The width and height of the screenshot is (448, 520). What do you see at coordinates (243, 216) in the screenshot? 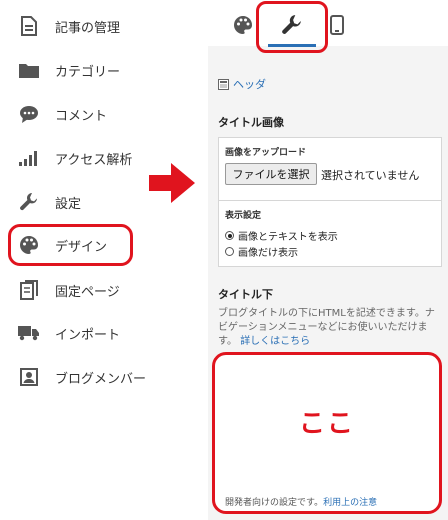
I see `display-setting-label: 表示設定` at bounding box center [243, 216].